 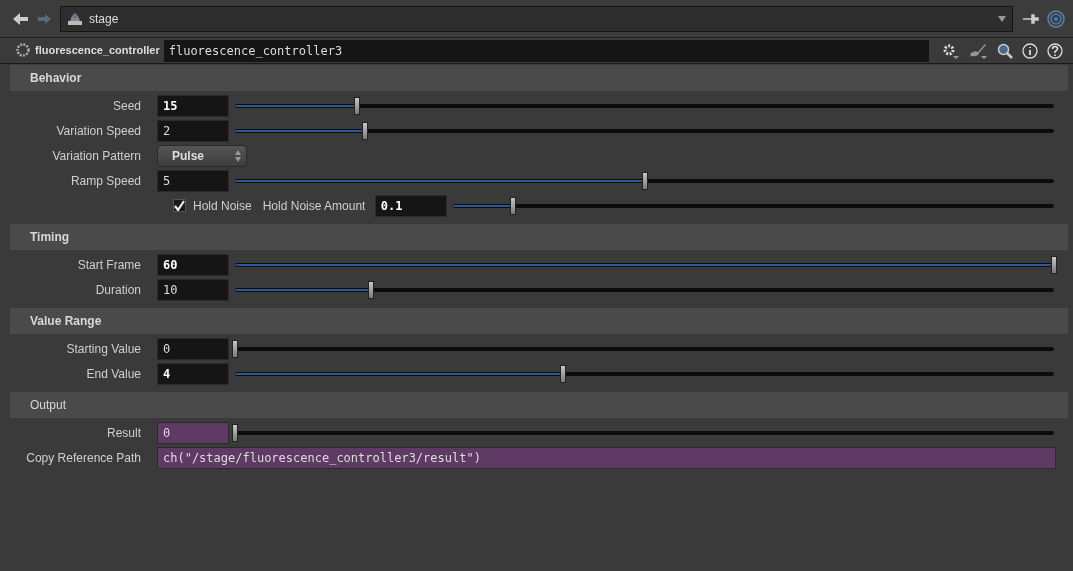 I want to click on help-icon, so click(x=1055, y=50).